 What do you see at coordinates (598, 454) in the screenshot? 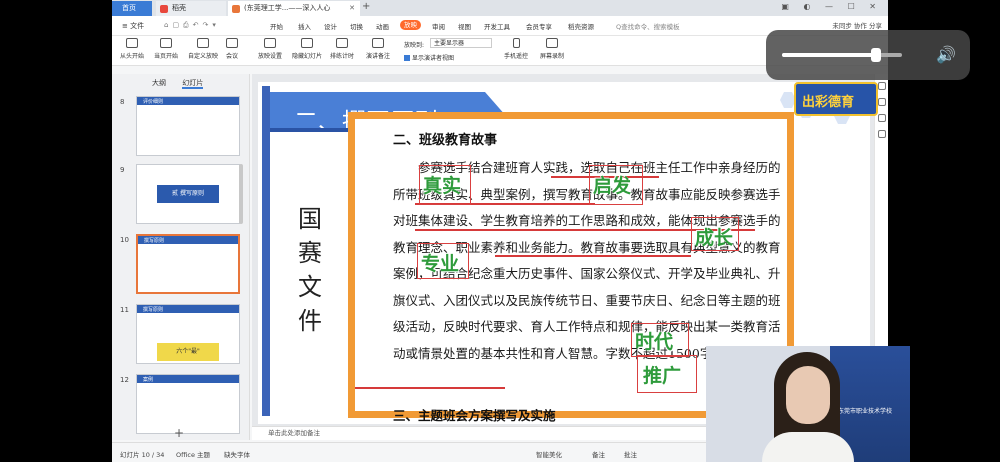
I see `notes-toggle-button: 备注` at bounding box center [598, 454].